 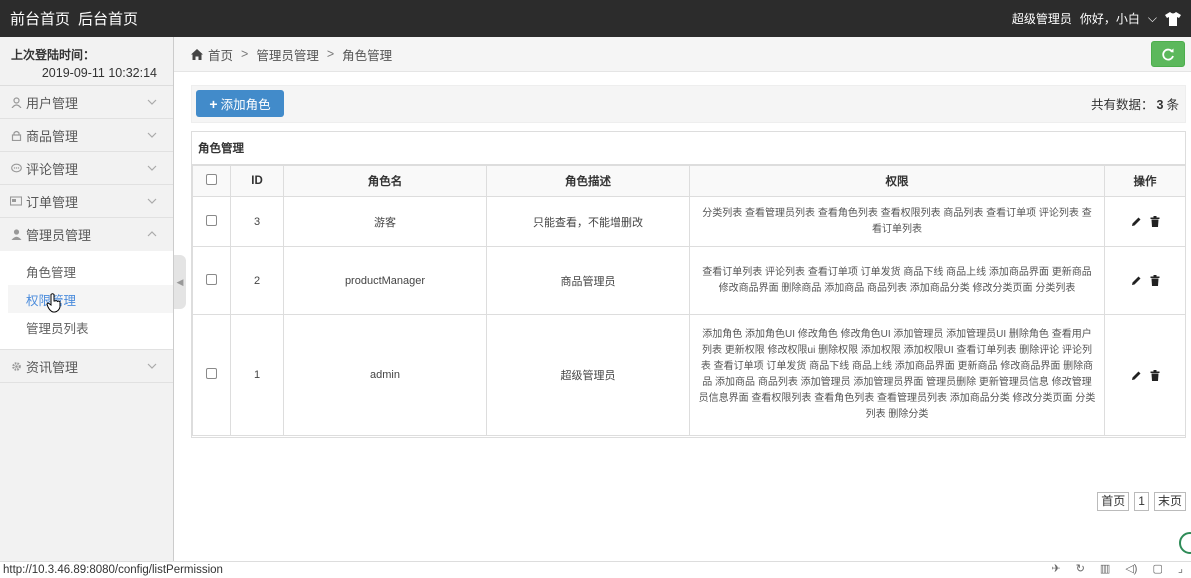 I want to click on panel-title: 角色管理, so click(x=688, y=148).